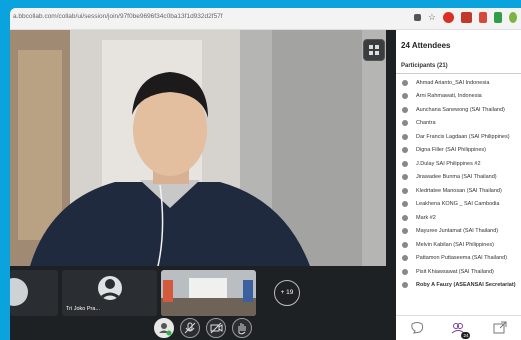 This screenshot has height=340, width=521. What do you see at coordinates (432, 17) in the screenshot?
I see `star-icon: ☆` at bounding box center [432, 17].